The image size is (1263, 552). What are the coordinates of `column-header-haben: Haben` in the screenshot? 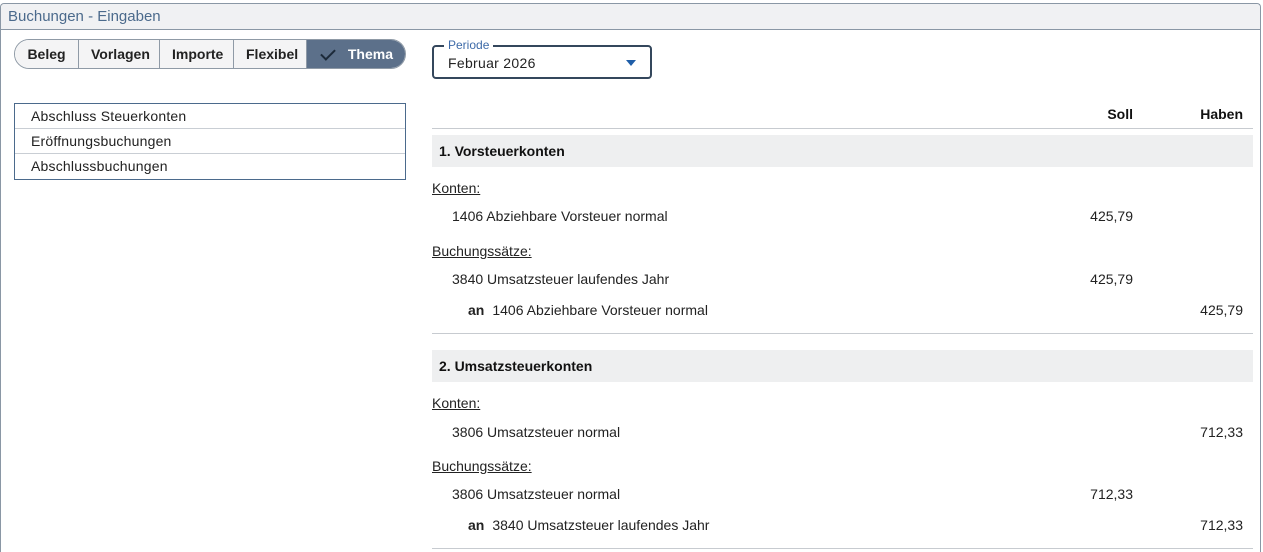 It's located at (1221, 114).